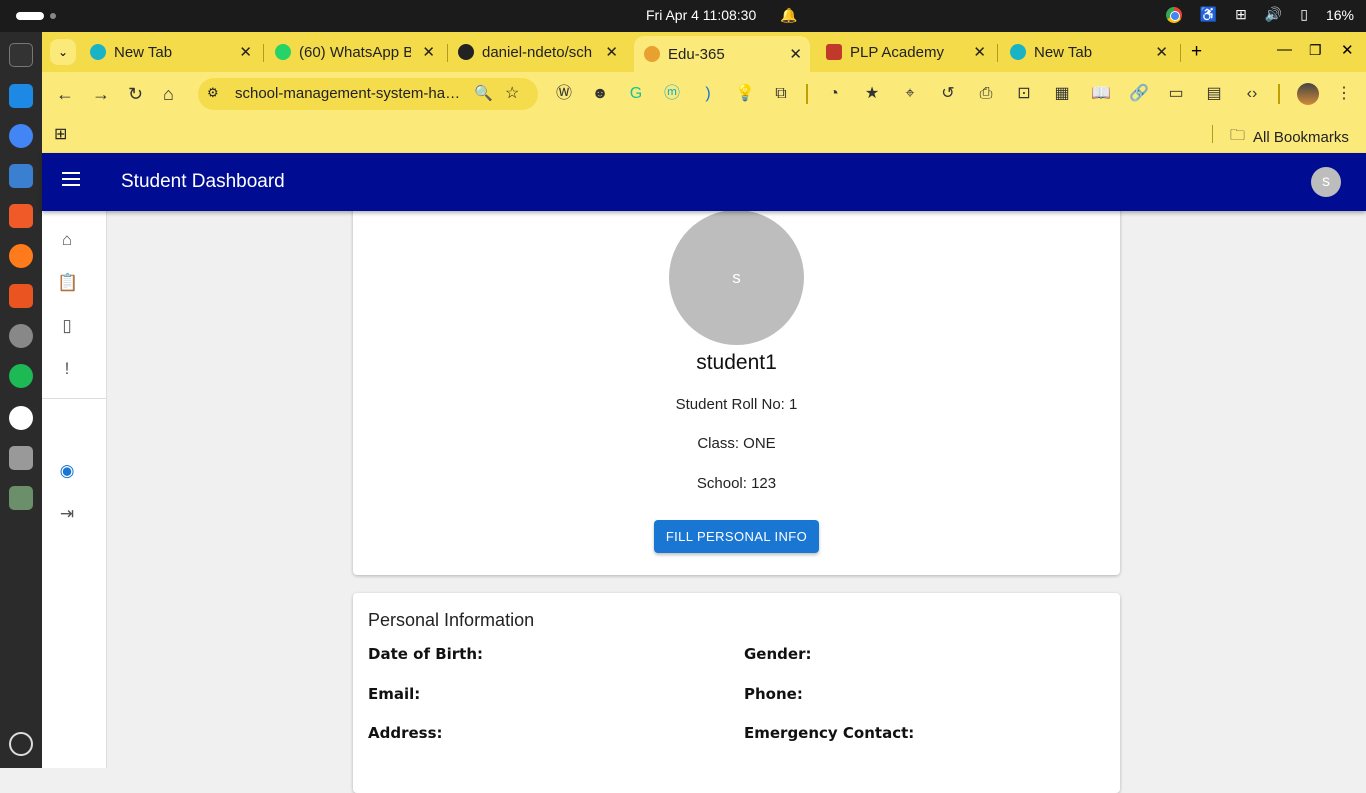 This screenshot has width=1366, height=793. Describe the element at coordinates (21, 176) in the screenshot. I see `files-icon` at that location.